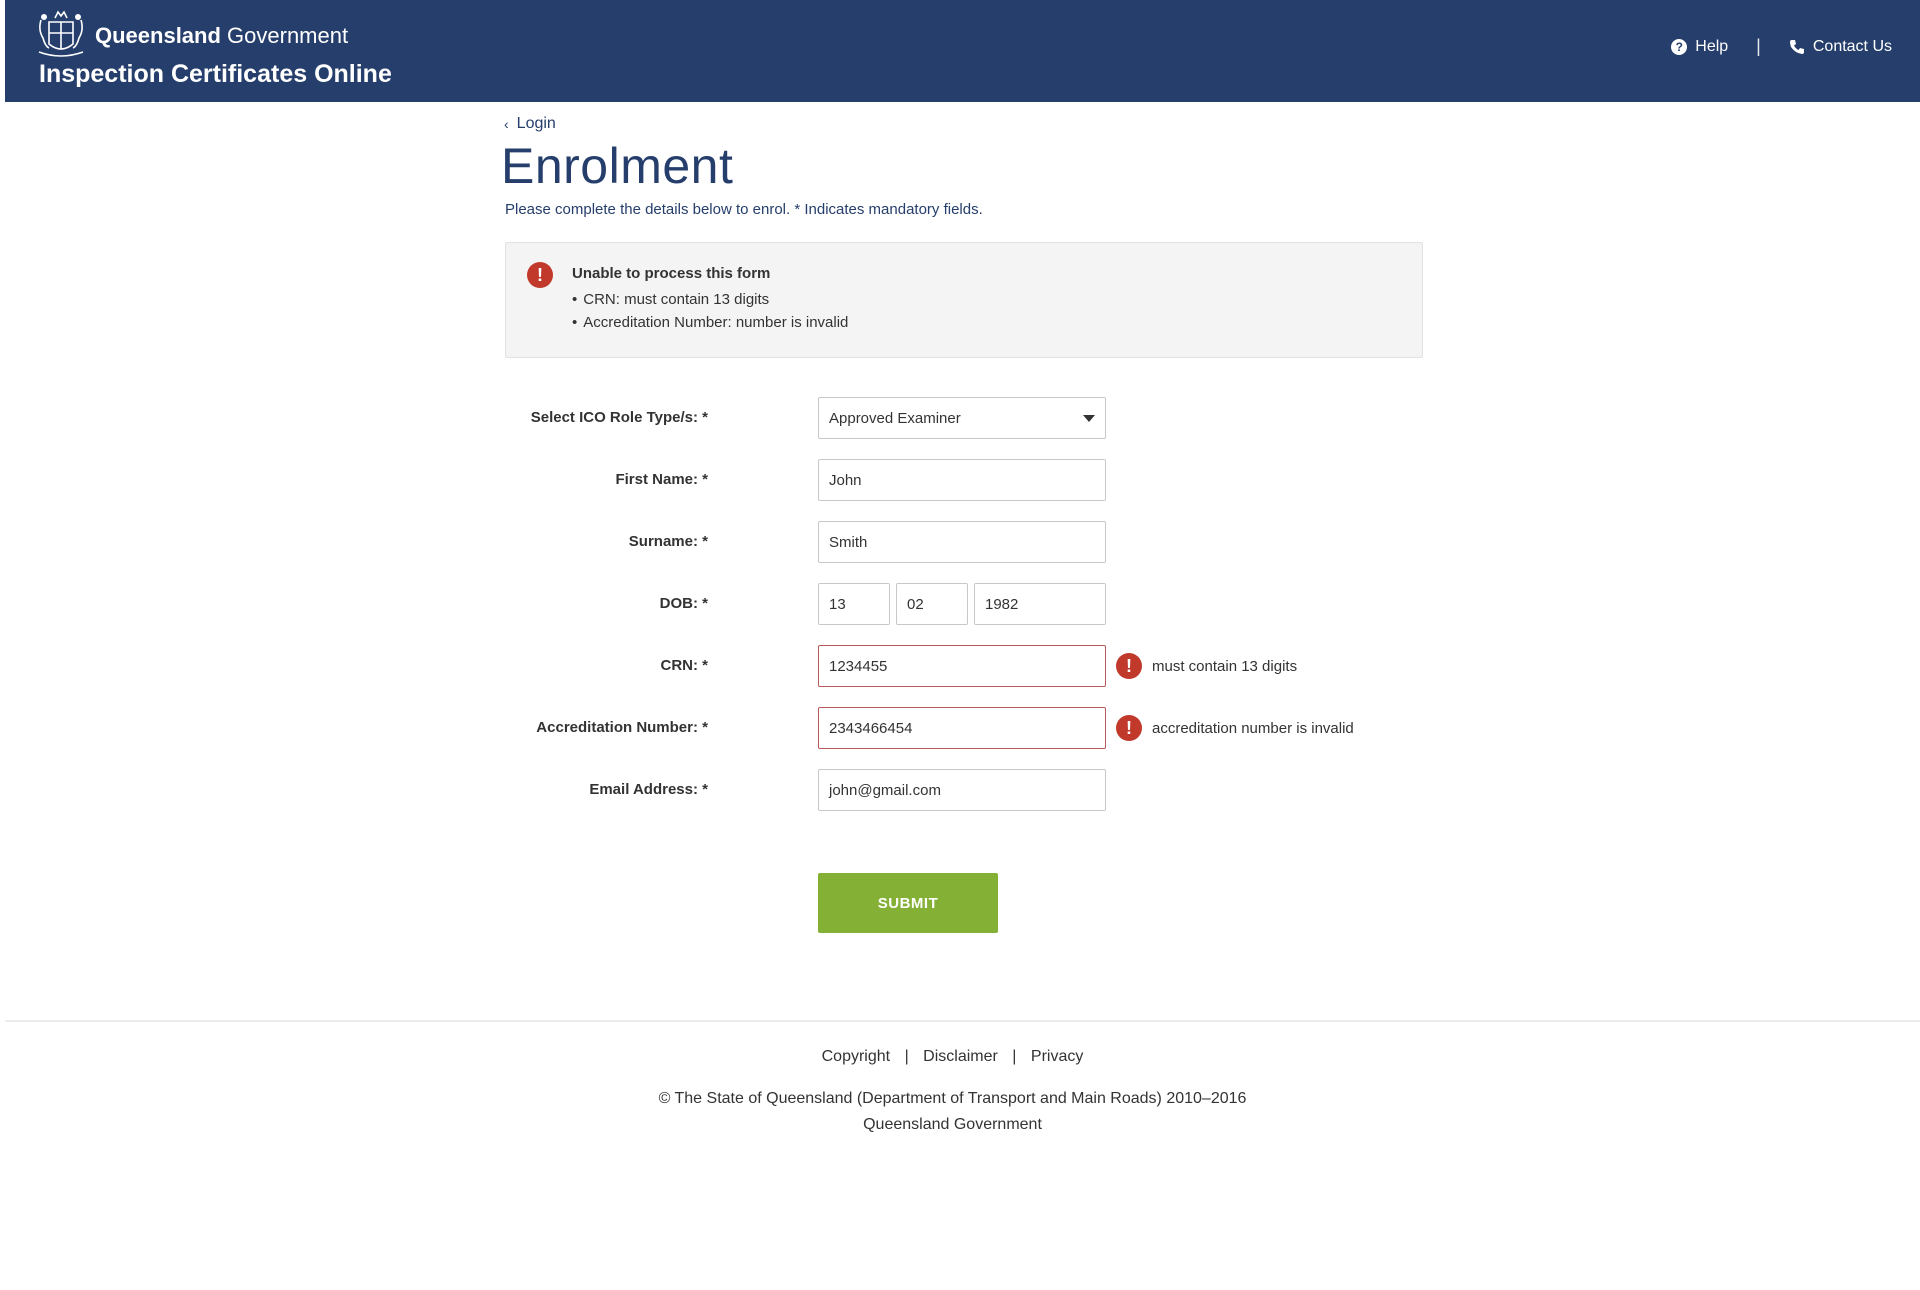 This screenshot has width=1920, height=1290. Describe the element at coordinates (856, 1056) in the screenshot. I see `copyright-link: Copyright` at that location.